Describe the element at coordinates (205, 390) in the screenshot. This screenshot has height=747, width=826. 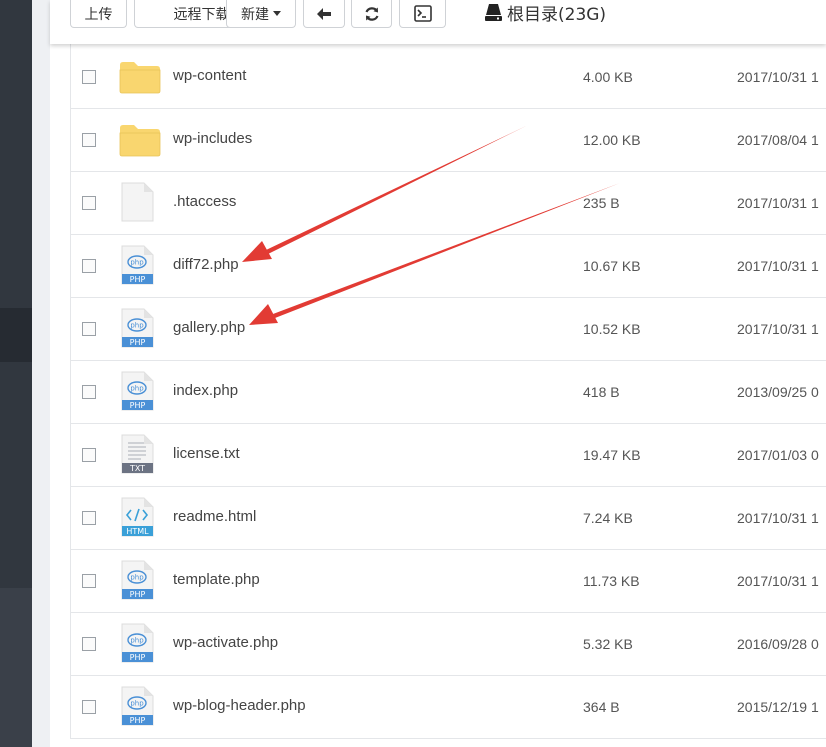
I see `file-name: index.php` at that location.